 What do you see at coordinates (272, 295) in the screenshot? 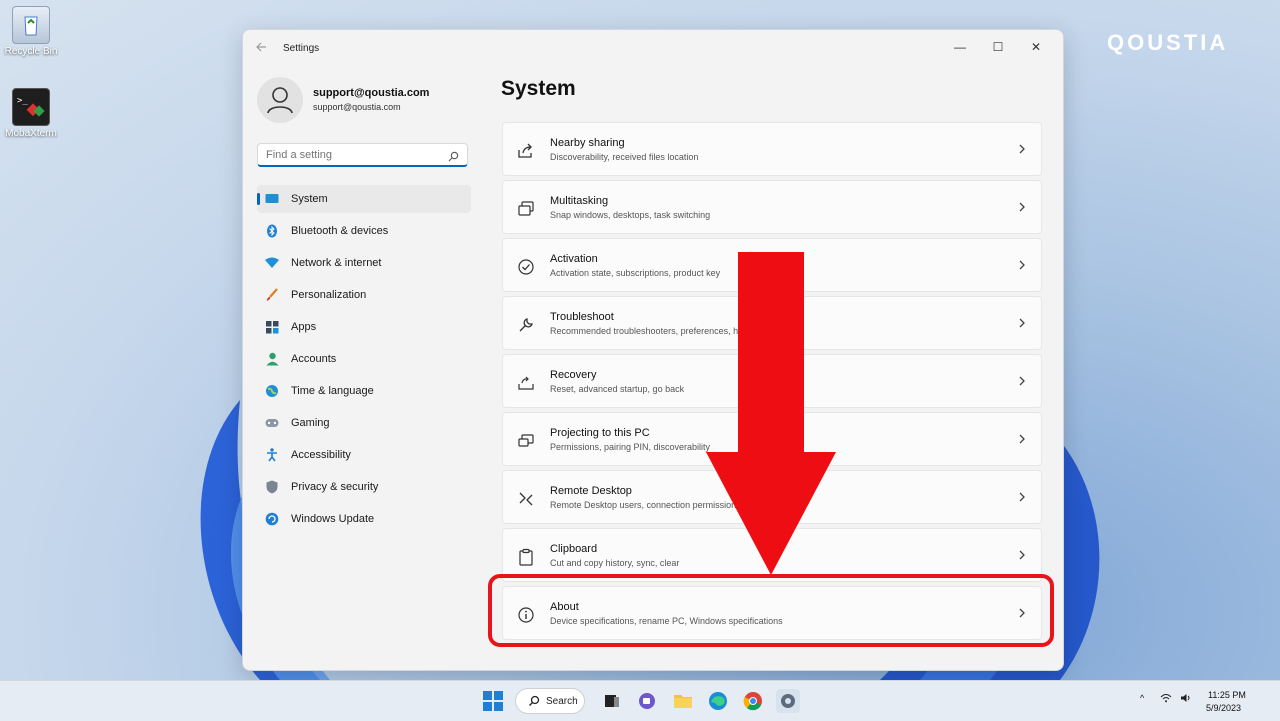
I see `brush-icon` at bounding box center [272, 295].